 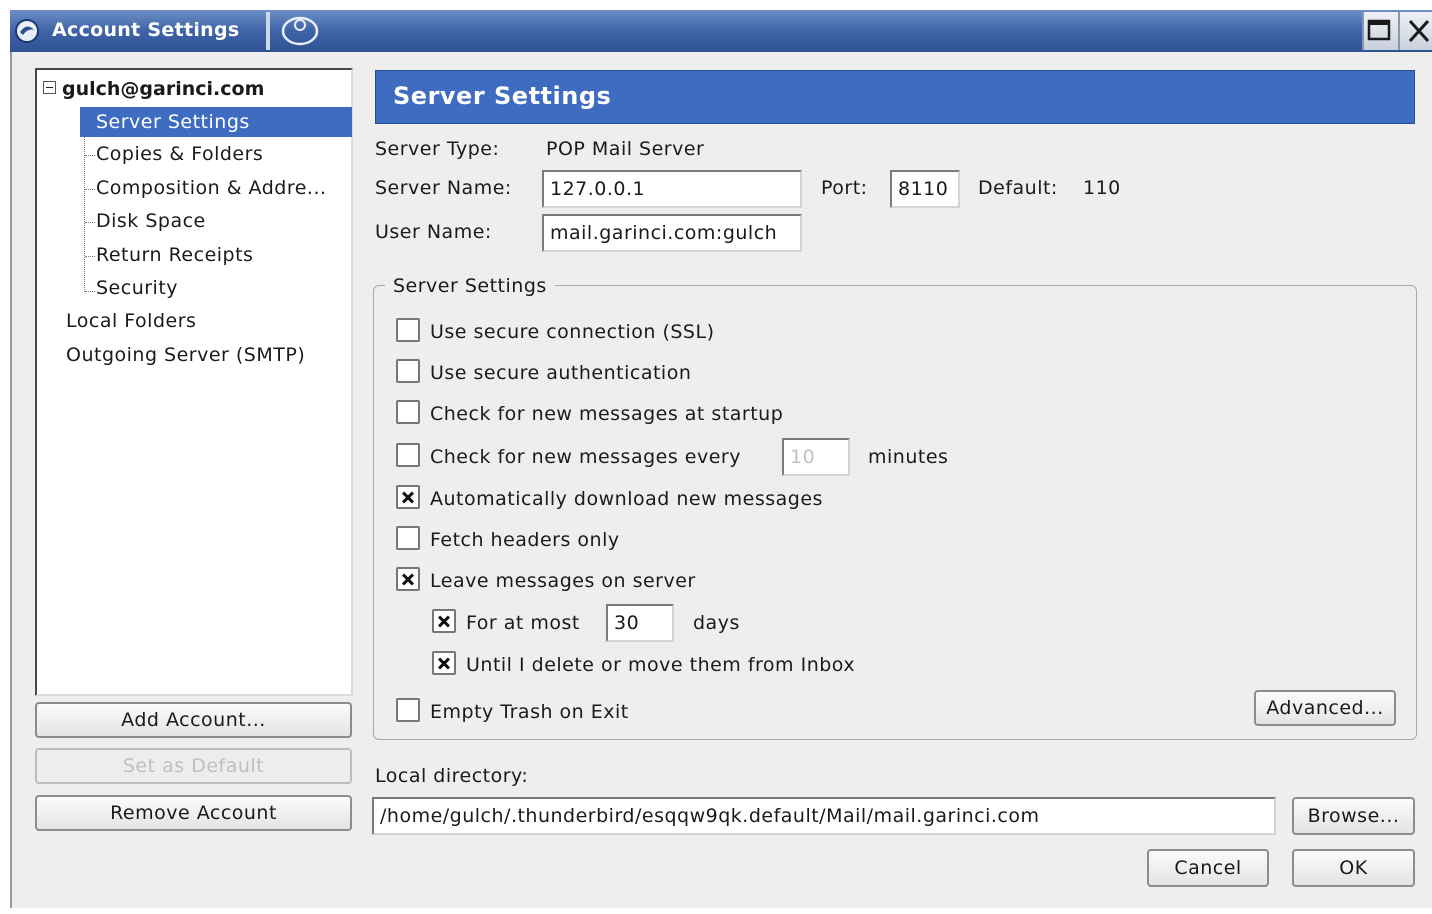 I want to click on close-button, so click(x=1415, y=31).